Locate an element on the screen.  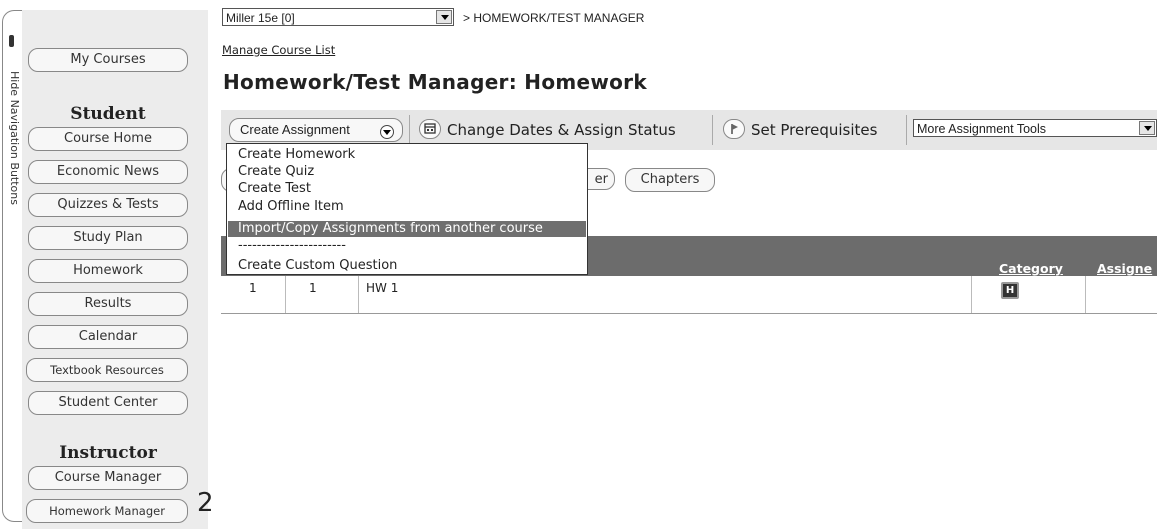
course-manager-button: Course Manager is located at coordinates (108, 478).